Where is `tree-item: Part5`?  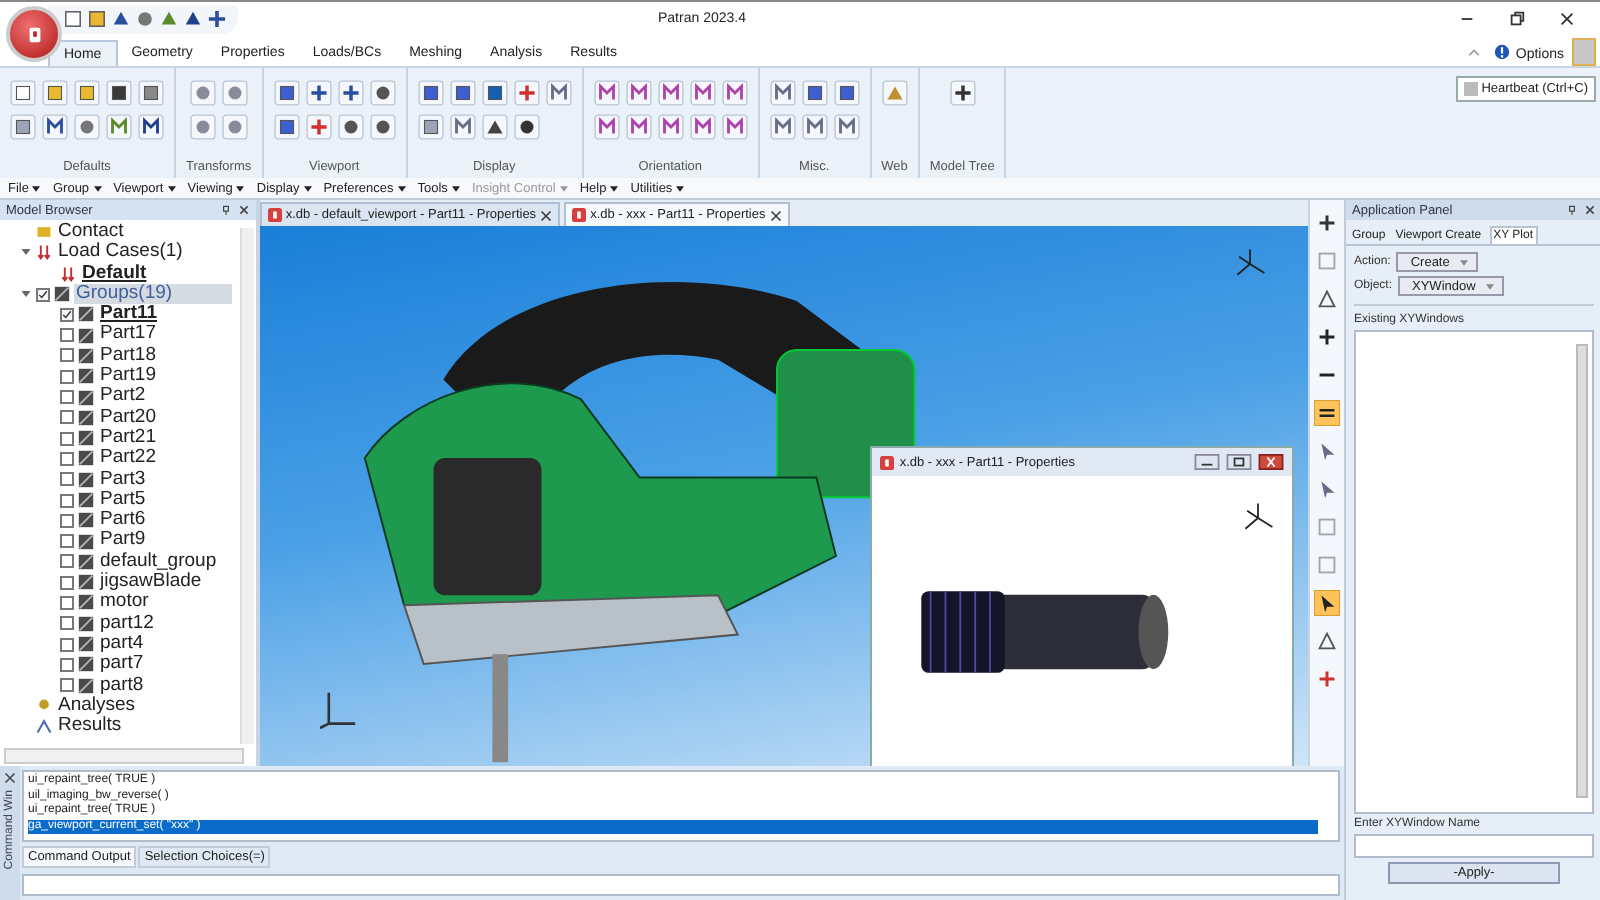
tree-item: Part5 is located at coordinates (123, 500).